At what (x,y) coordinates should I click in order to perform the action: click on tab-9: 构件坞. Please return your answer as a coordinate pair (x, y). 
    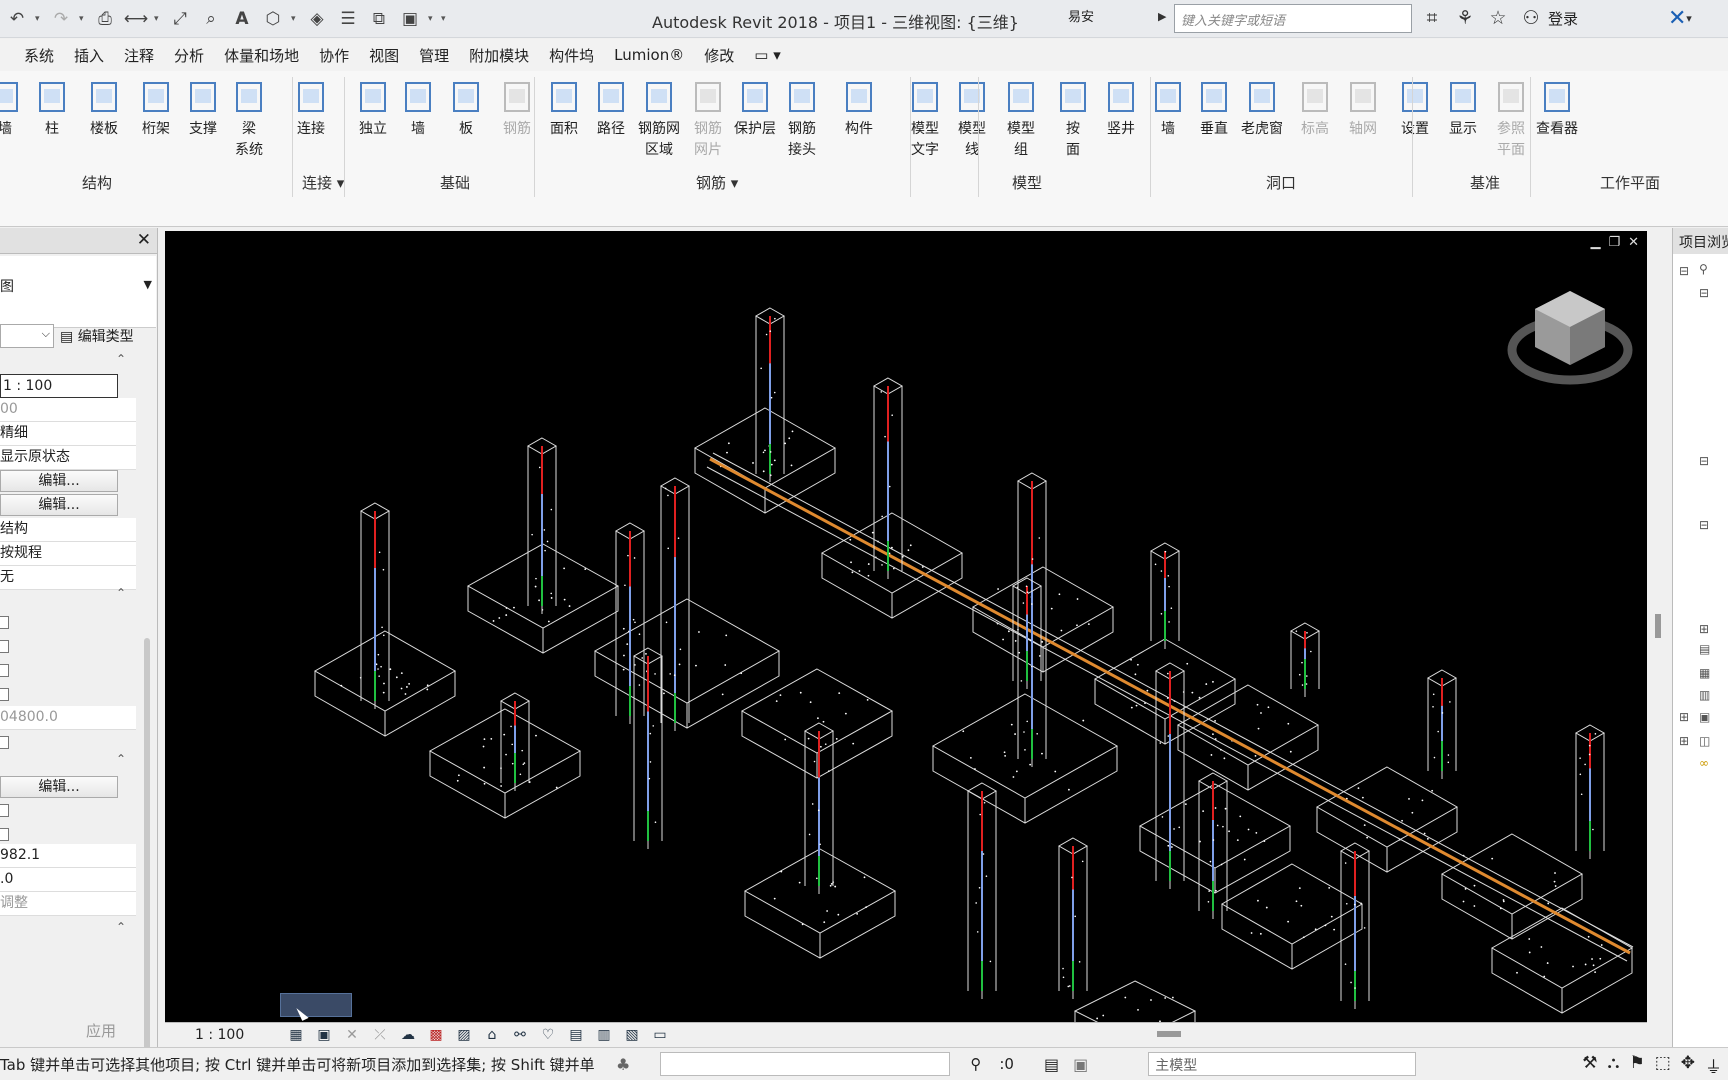
    Looking at the image, I should click on (571, 55).